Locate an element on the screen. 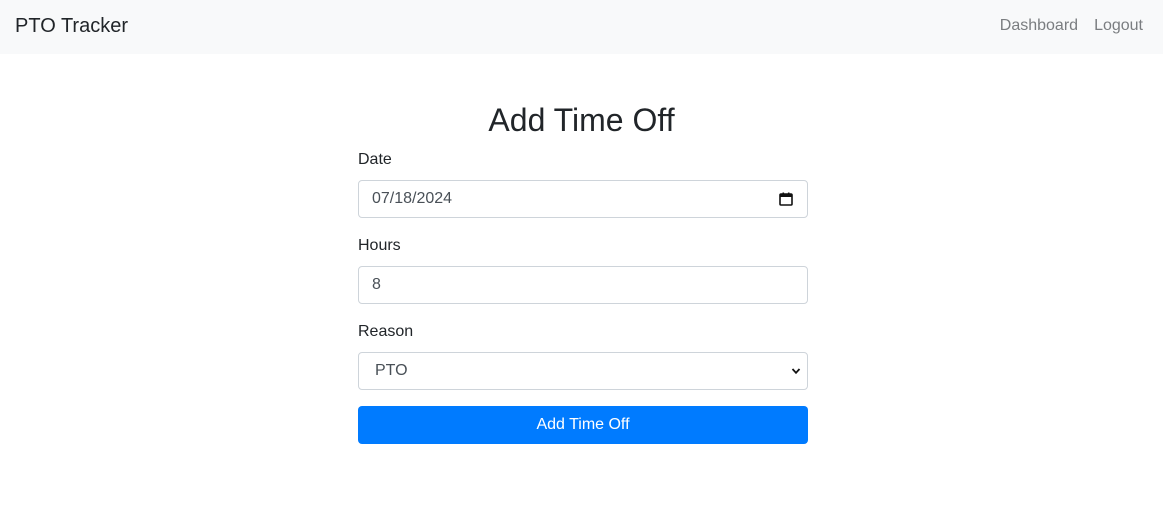  add-time-off-button: Add Time Off is located at coordinates (583, 425).